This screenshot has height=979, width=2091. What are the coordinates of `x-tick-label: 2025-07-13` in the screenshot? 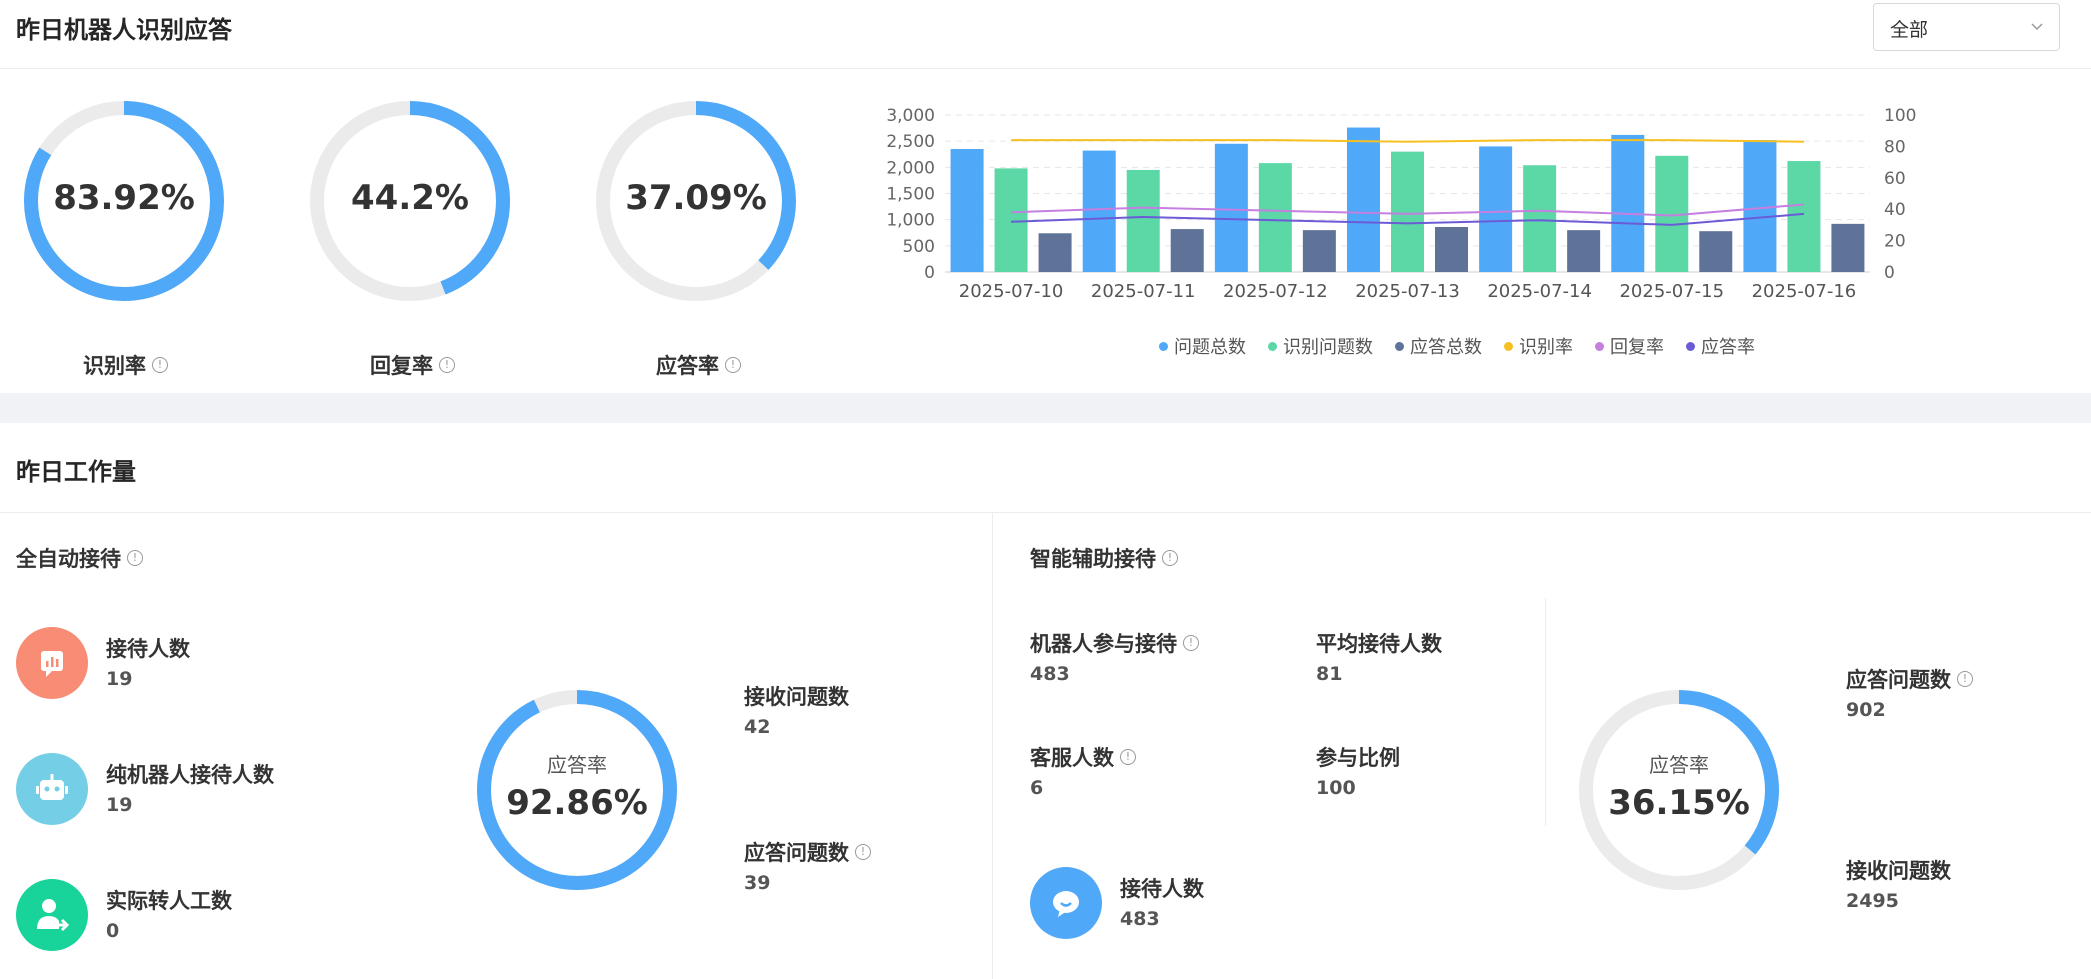 It's located at (1407, 291).